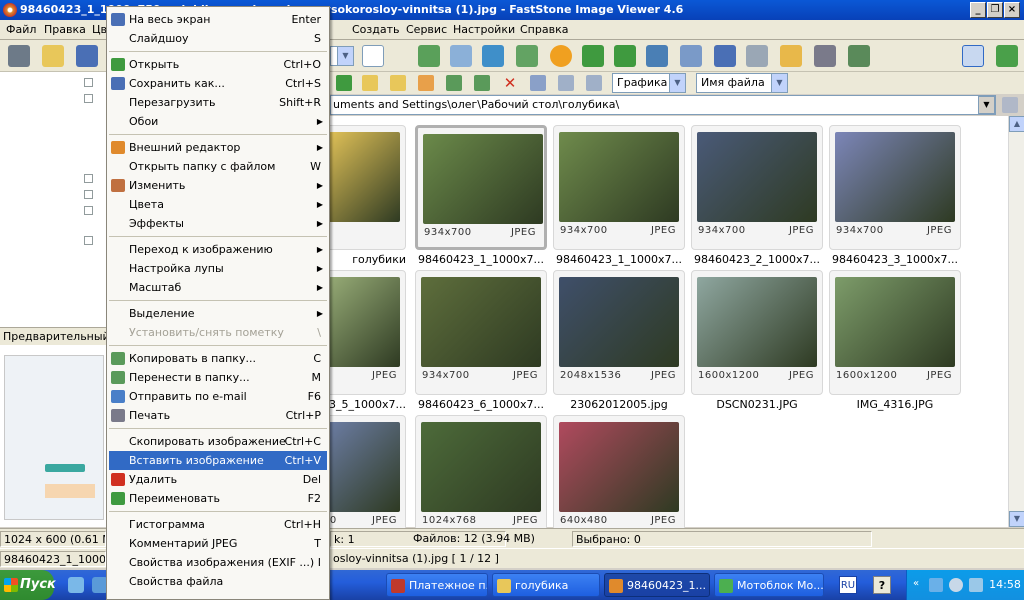  What do you see at coordinates (218, 121) in the screenshot?
I see `menu-item: Обои ▶` at bounding box center [218, 121].